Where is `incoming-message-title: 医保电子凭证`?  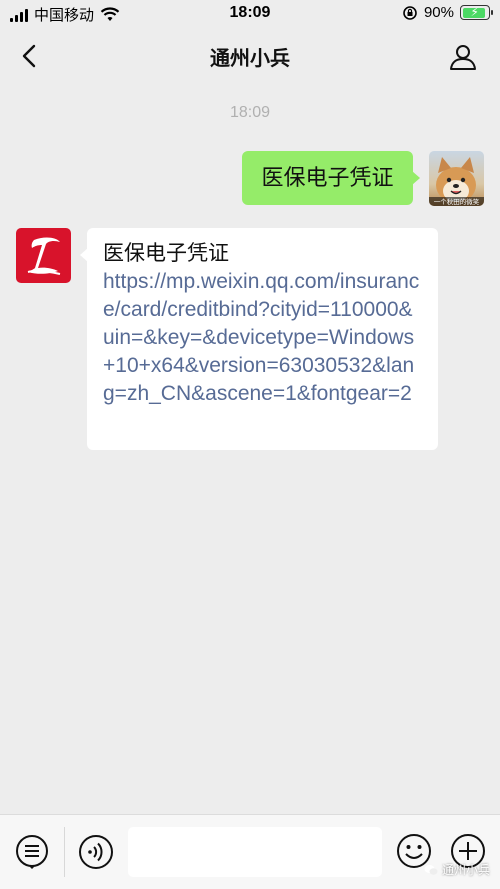 incoming-message-title: 医保电子凭证 is located at coordinates (166, 253).